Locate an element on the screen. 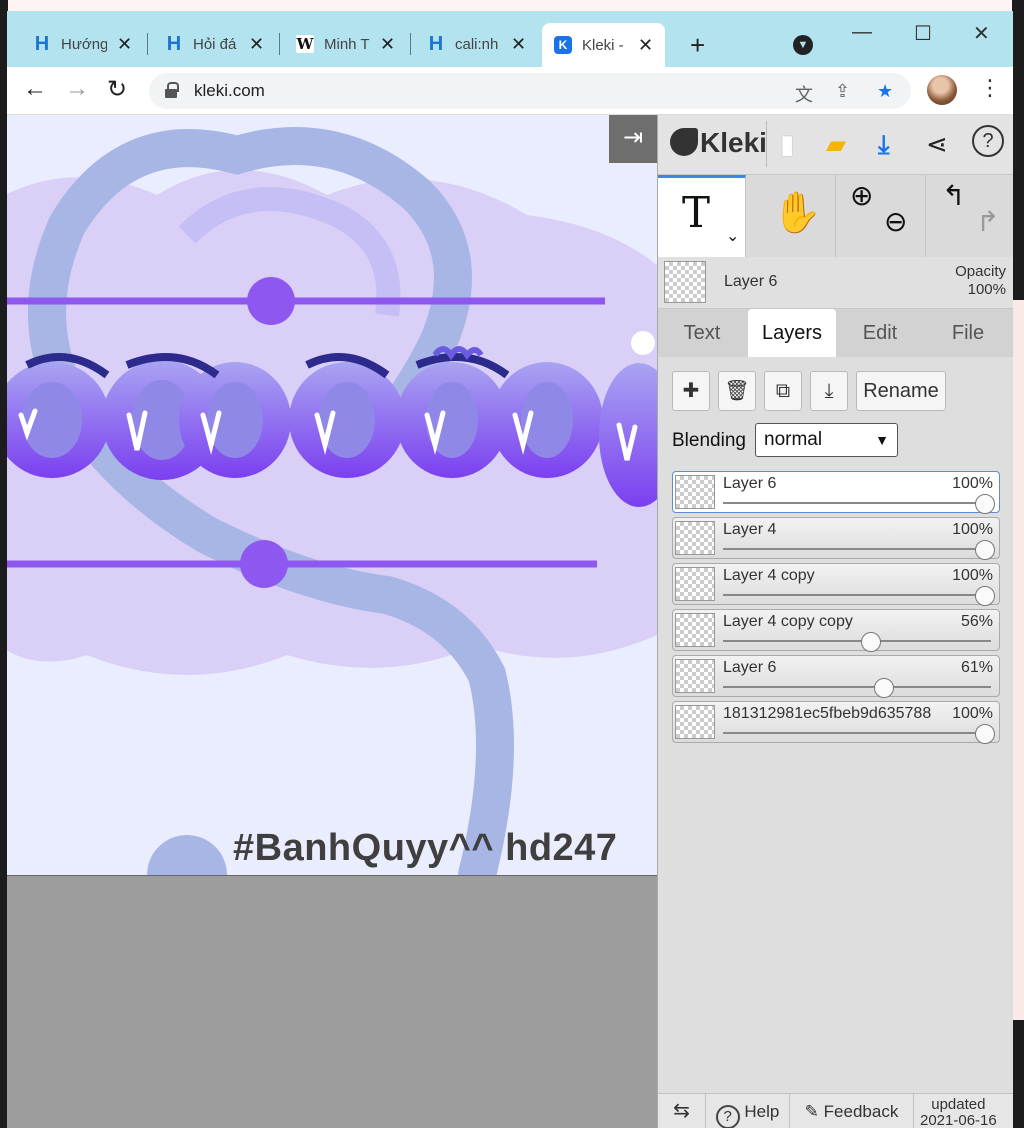 The height and width of the screenshot is (1128, 1024). blending-select: normal ▼ is located at coordinates (826, 440).